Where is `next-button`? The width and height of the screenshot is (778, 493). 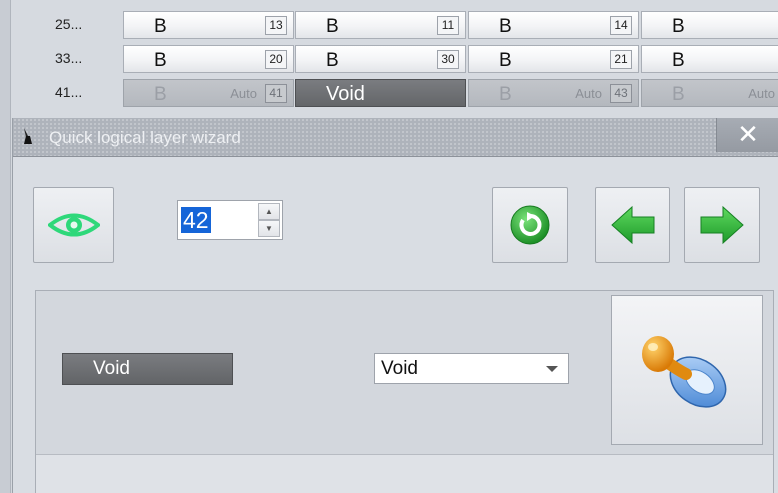
next-button is located at coordinates (722, 225).